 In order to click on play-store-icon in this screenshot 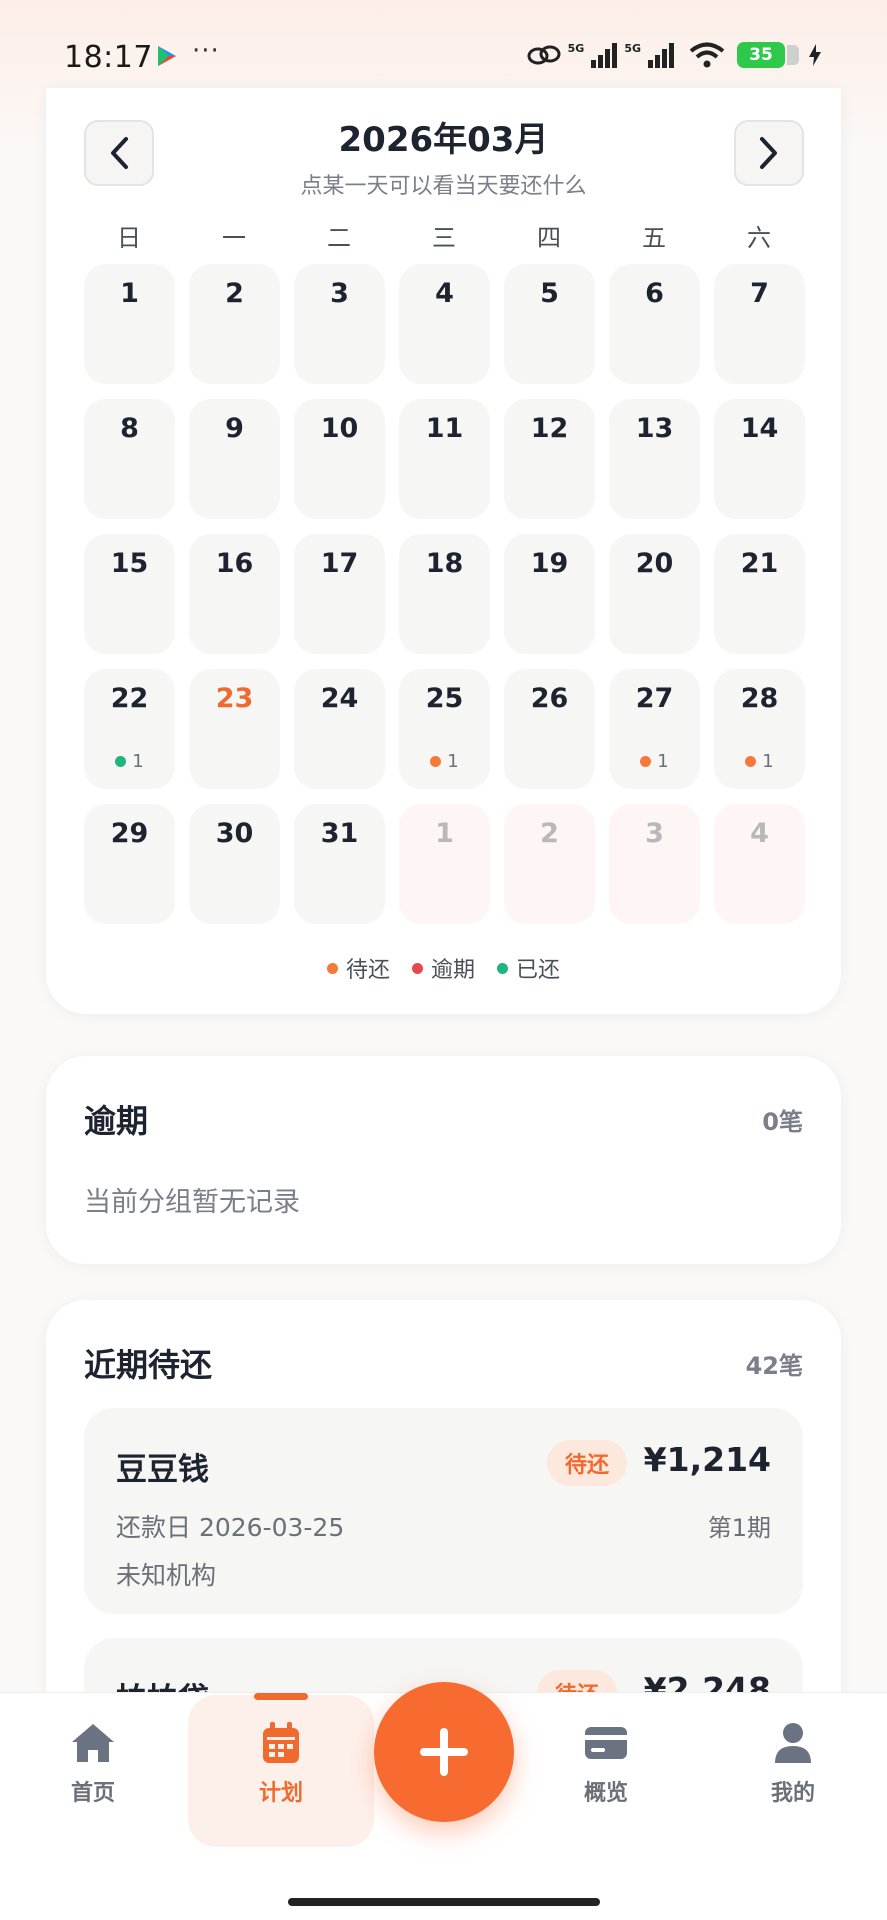, I will do `click(167, 56)`.